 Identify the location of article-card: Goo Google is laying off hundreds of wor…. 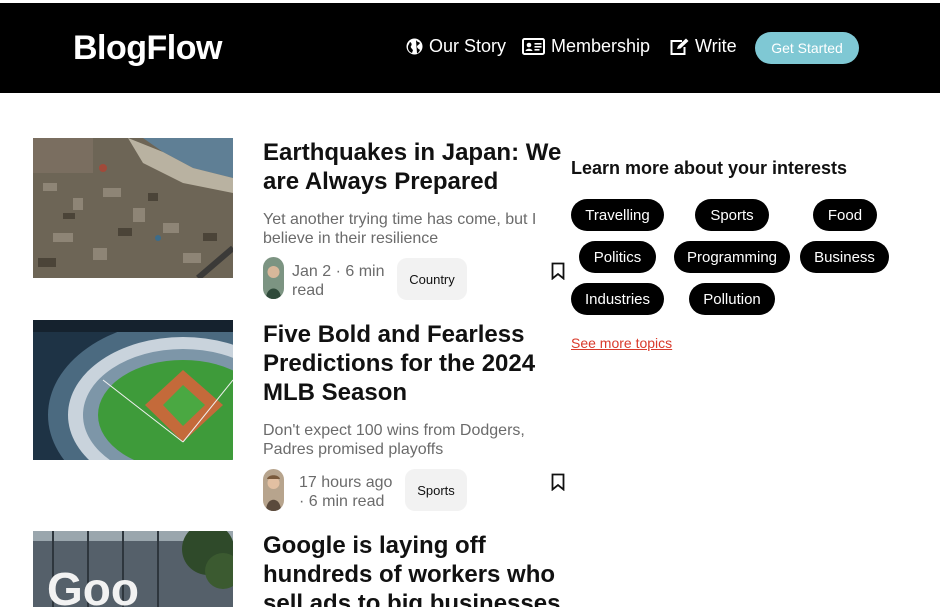
(303, 569).